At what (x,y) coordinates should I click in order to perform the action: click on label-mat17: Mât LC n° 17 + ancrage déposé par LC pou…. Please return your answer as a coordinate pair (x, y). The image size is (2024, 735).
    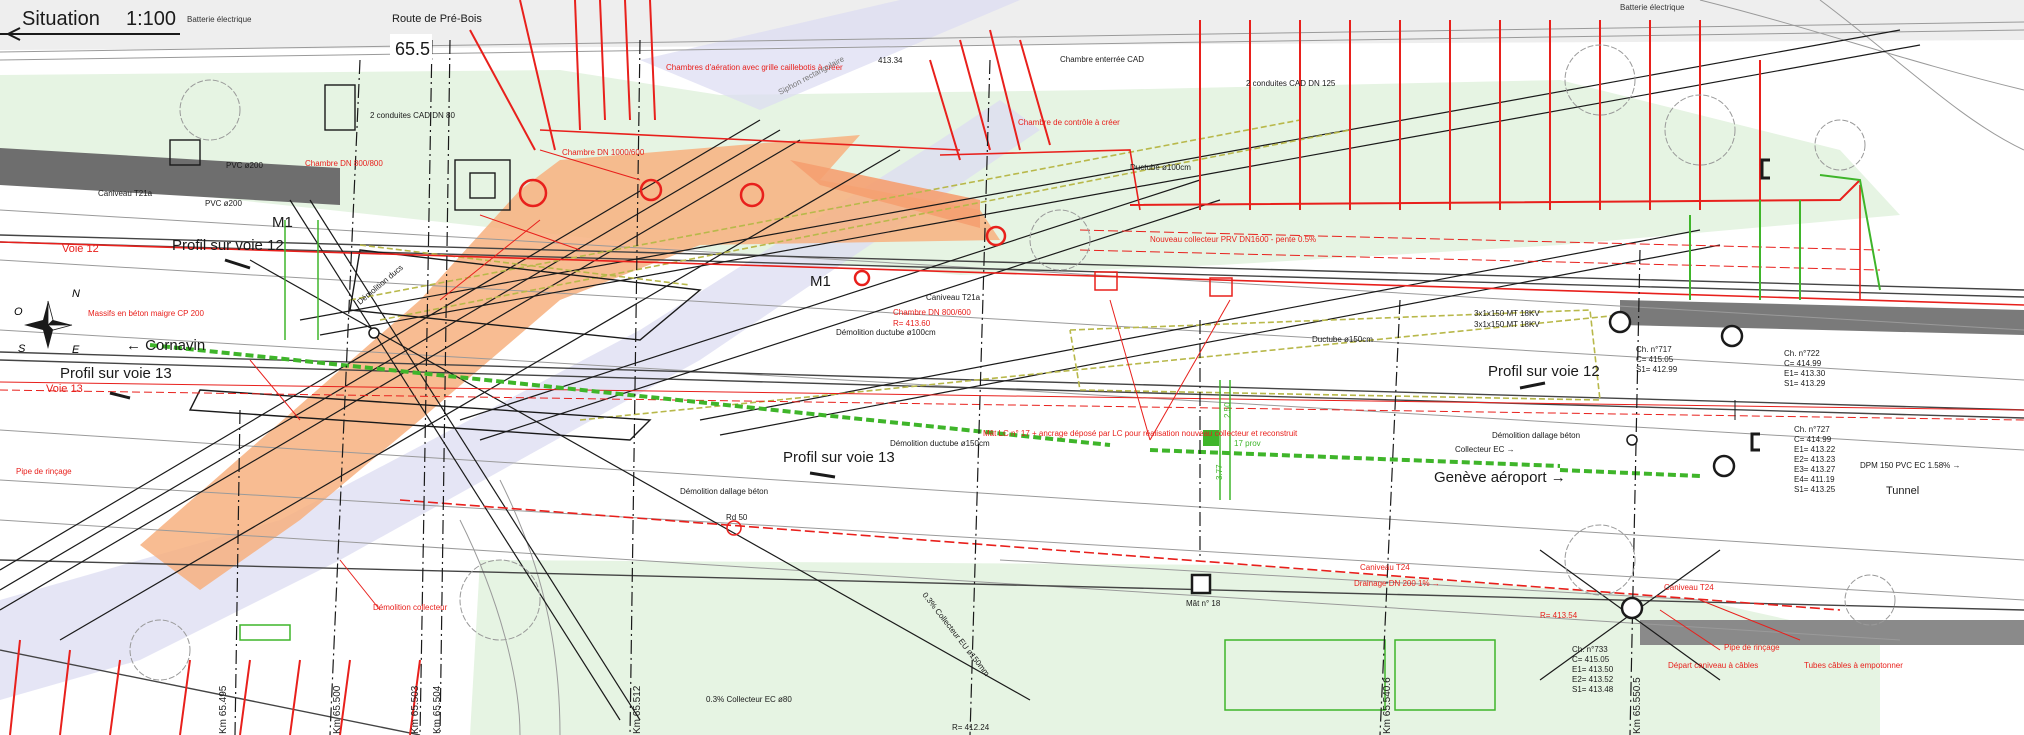
    Looking at the image, I should click on (1140, 433).